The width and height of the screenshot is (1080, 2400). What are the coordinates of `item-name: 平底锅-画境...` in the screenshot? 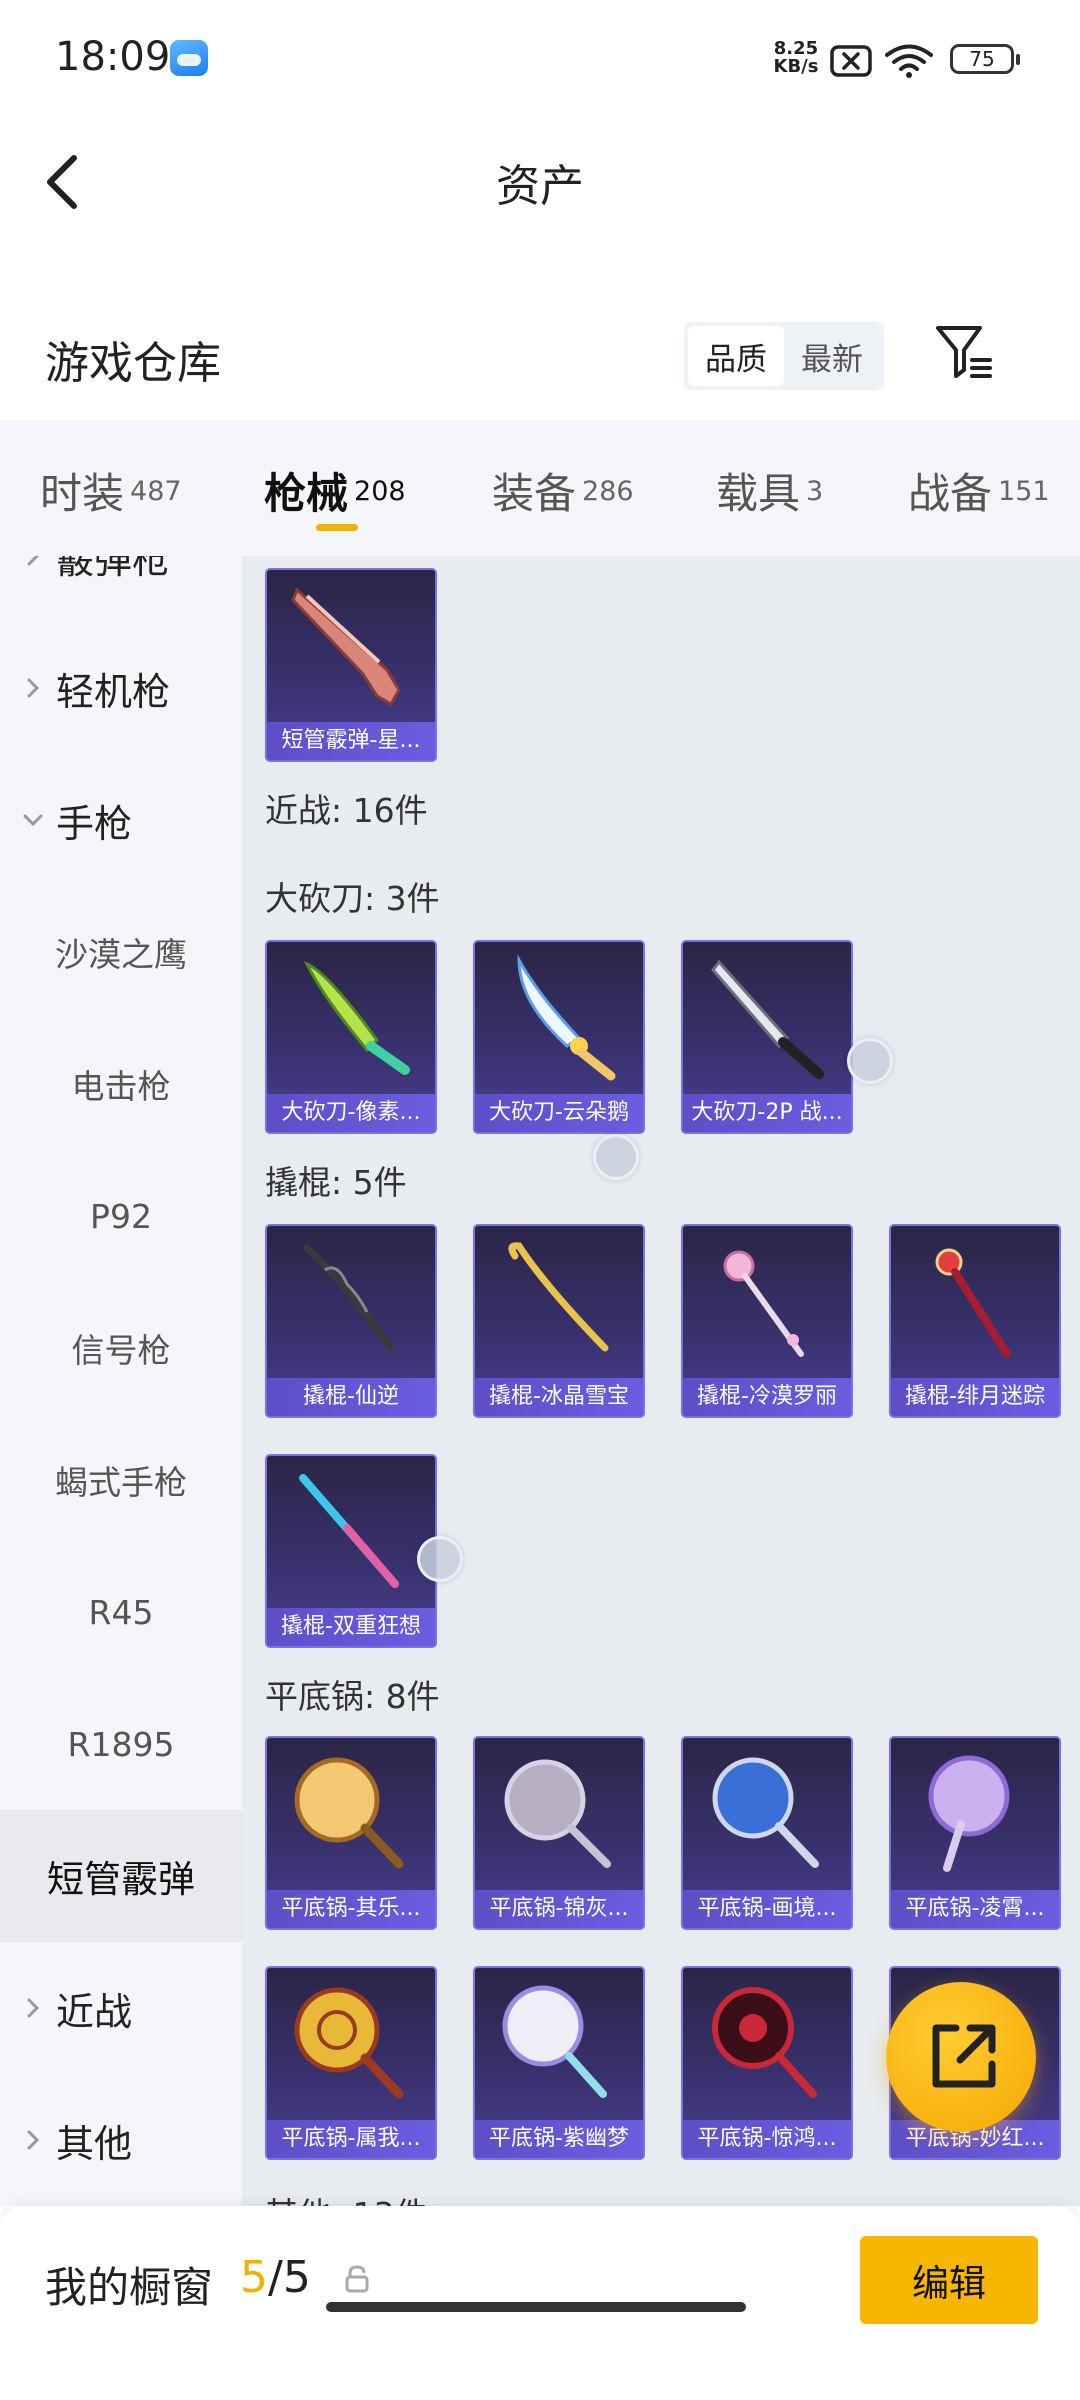 It's located at (767, 1909).